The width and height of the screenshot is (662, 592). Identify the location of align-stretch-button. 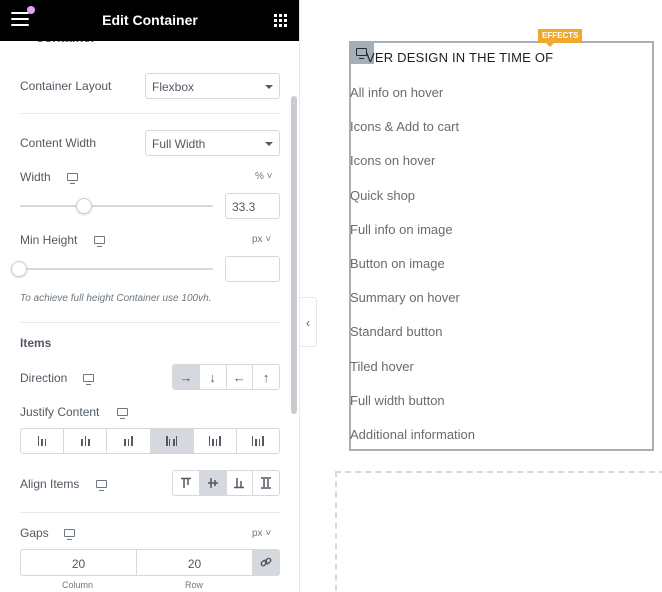
(266, 483).